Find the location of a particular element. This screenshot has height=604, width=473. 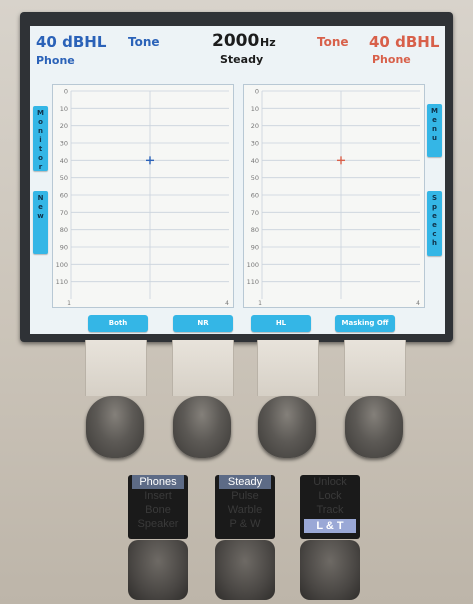

softkey-2-button is located at coordinates (202, 427).